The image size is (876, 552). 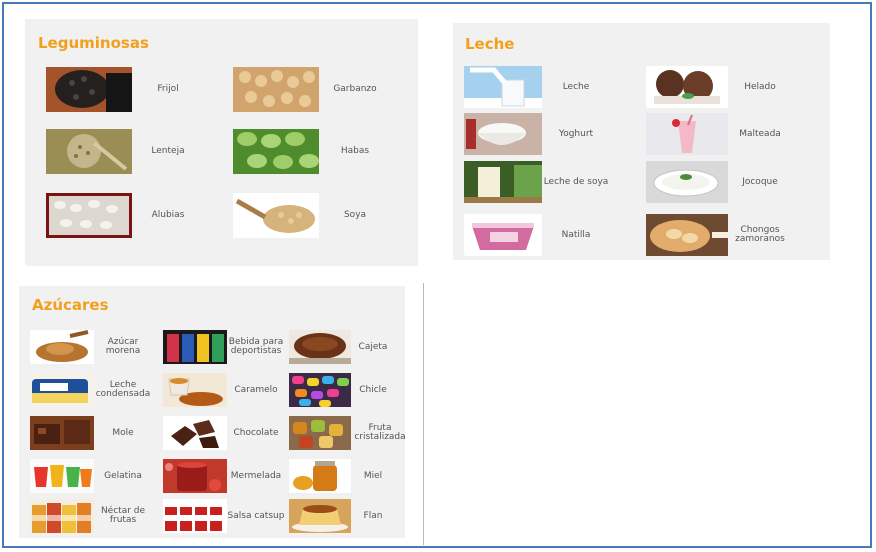 I want to click on food-item-malteada: Malteada, so click(x=719, y=134).